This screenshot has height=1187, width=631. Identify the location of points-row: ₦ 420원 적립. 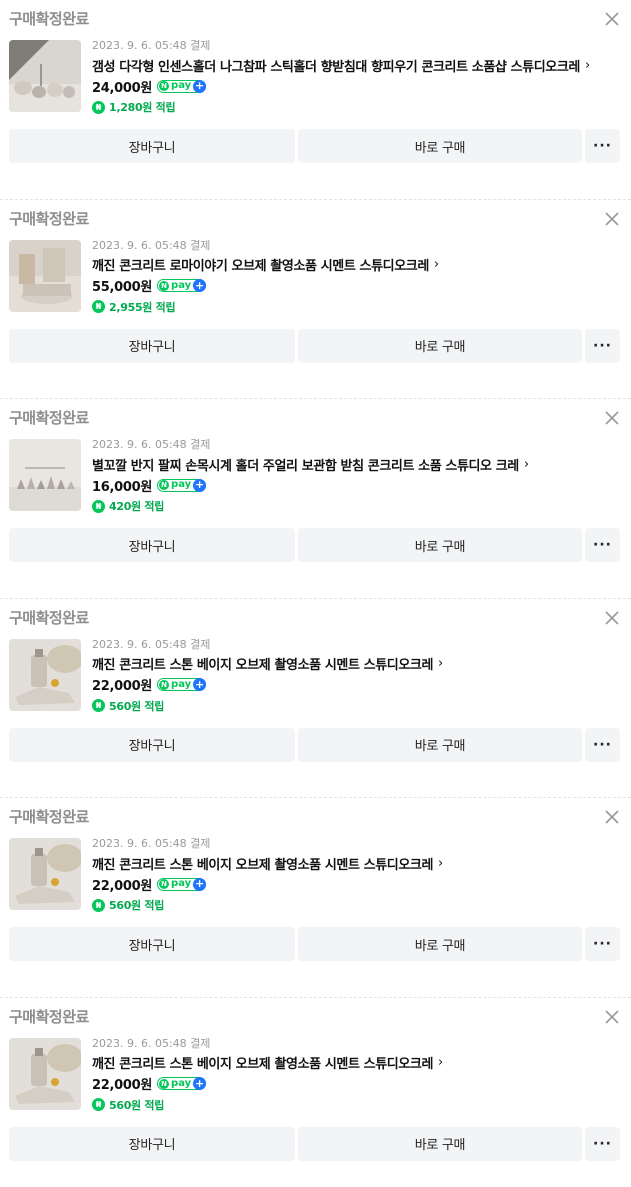
(357, 506).